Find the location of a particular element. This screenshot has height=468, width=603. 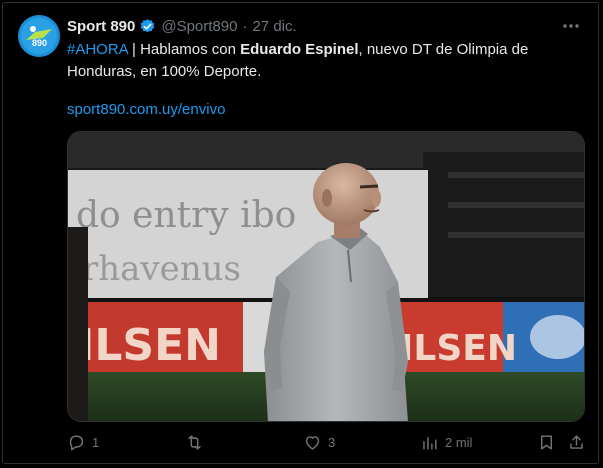

views-button: 2 mil is located at coordinates (446, 442).